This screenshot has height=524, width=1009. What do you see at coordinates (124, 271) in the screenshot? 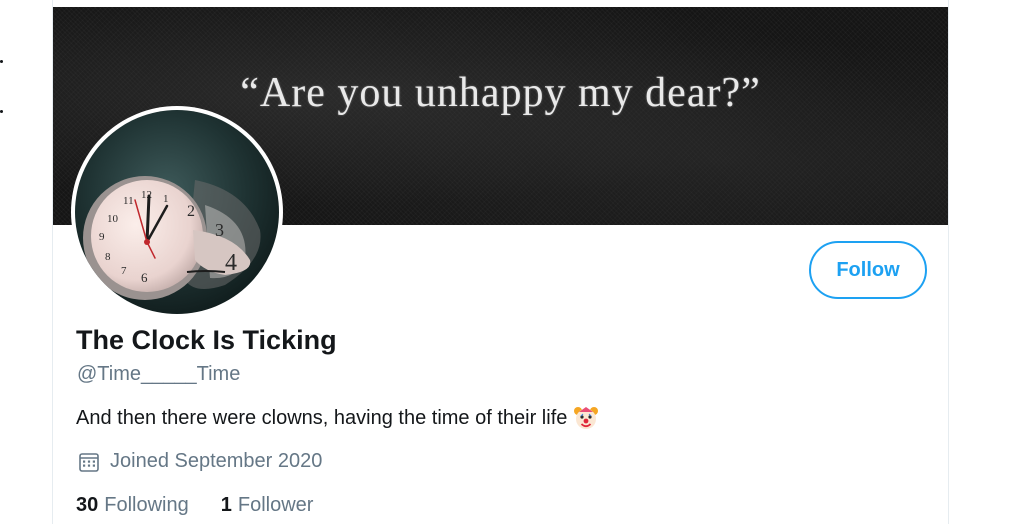
I see `clock-number: 7` at bounding box center [124, 271].